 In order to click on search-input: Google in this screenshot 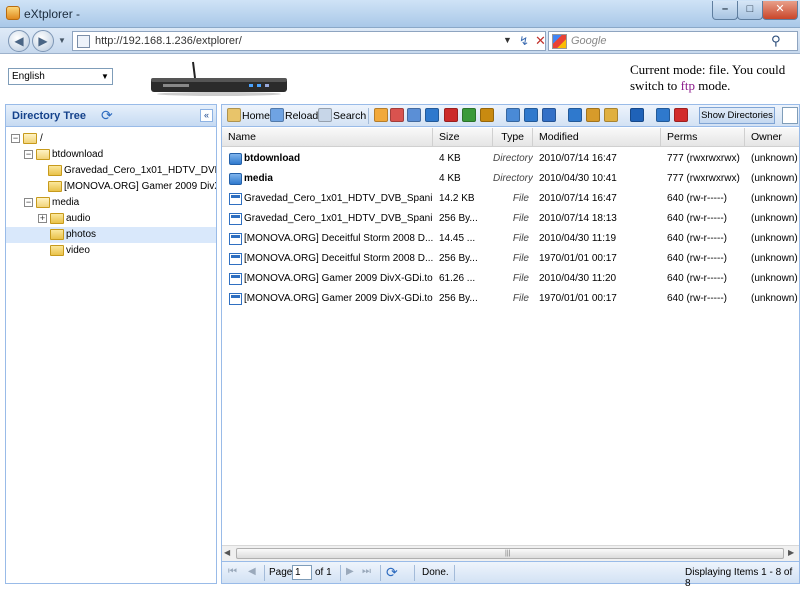, I will do `click(588, 41)`.